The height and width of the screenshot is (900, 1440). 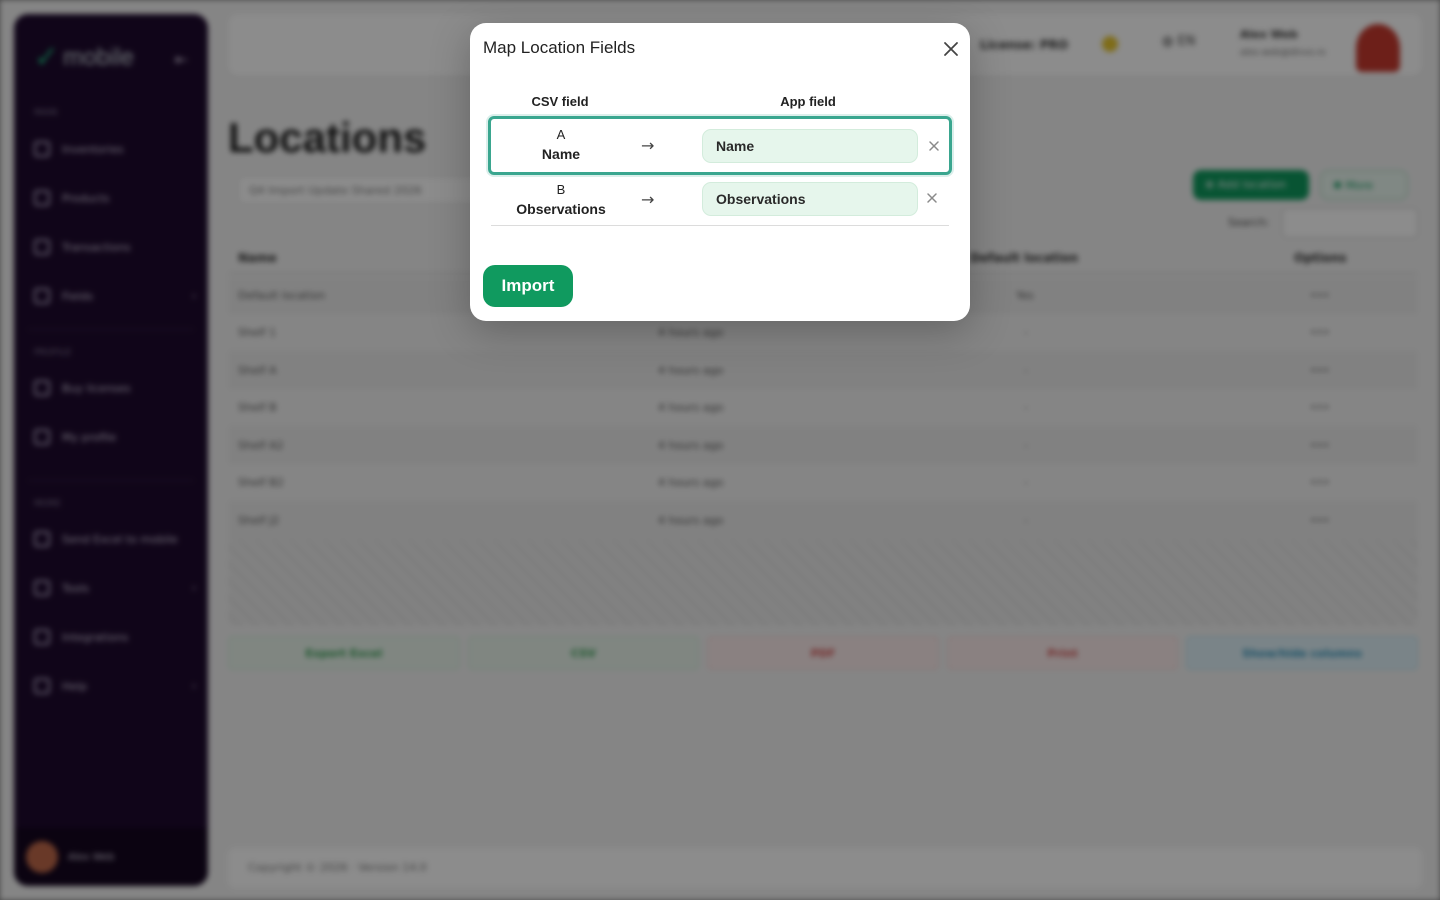 I want to click on modal-title: Map Location Fields, so click(x=559, y=47).